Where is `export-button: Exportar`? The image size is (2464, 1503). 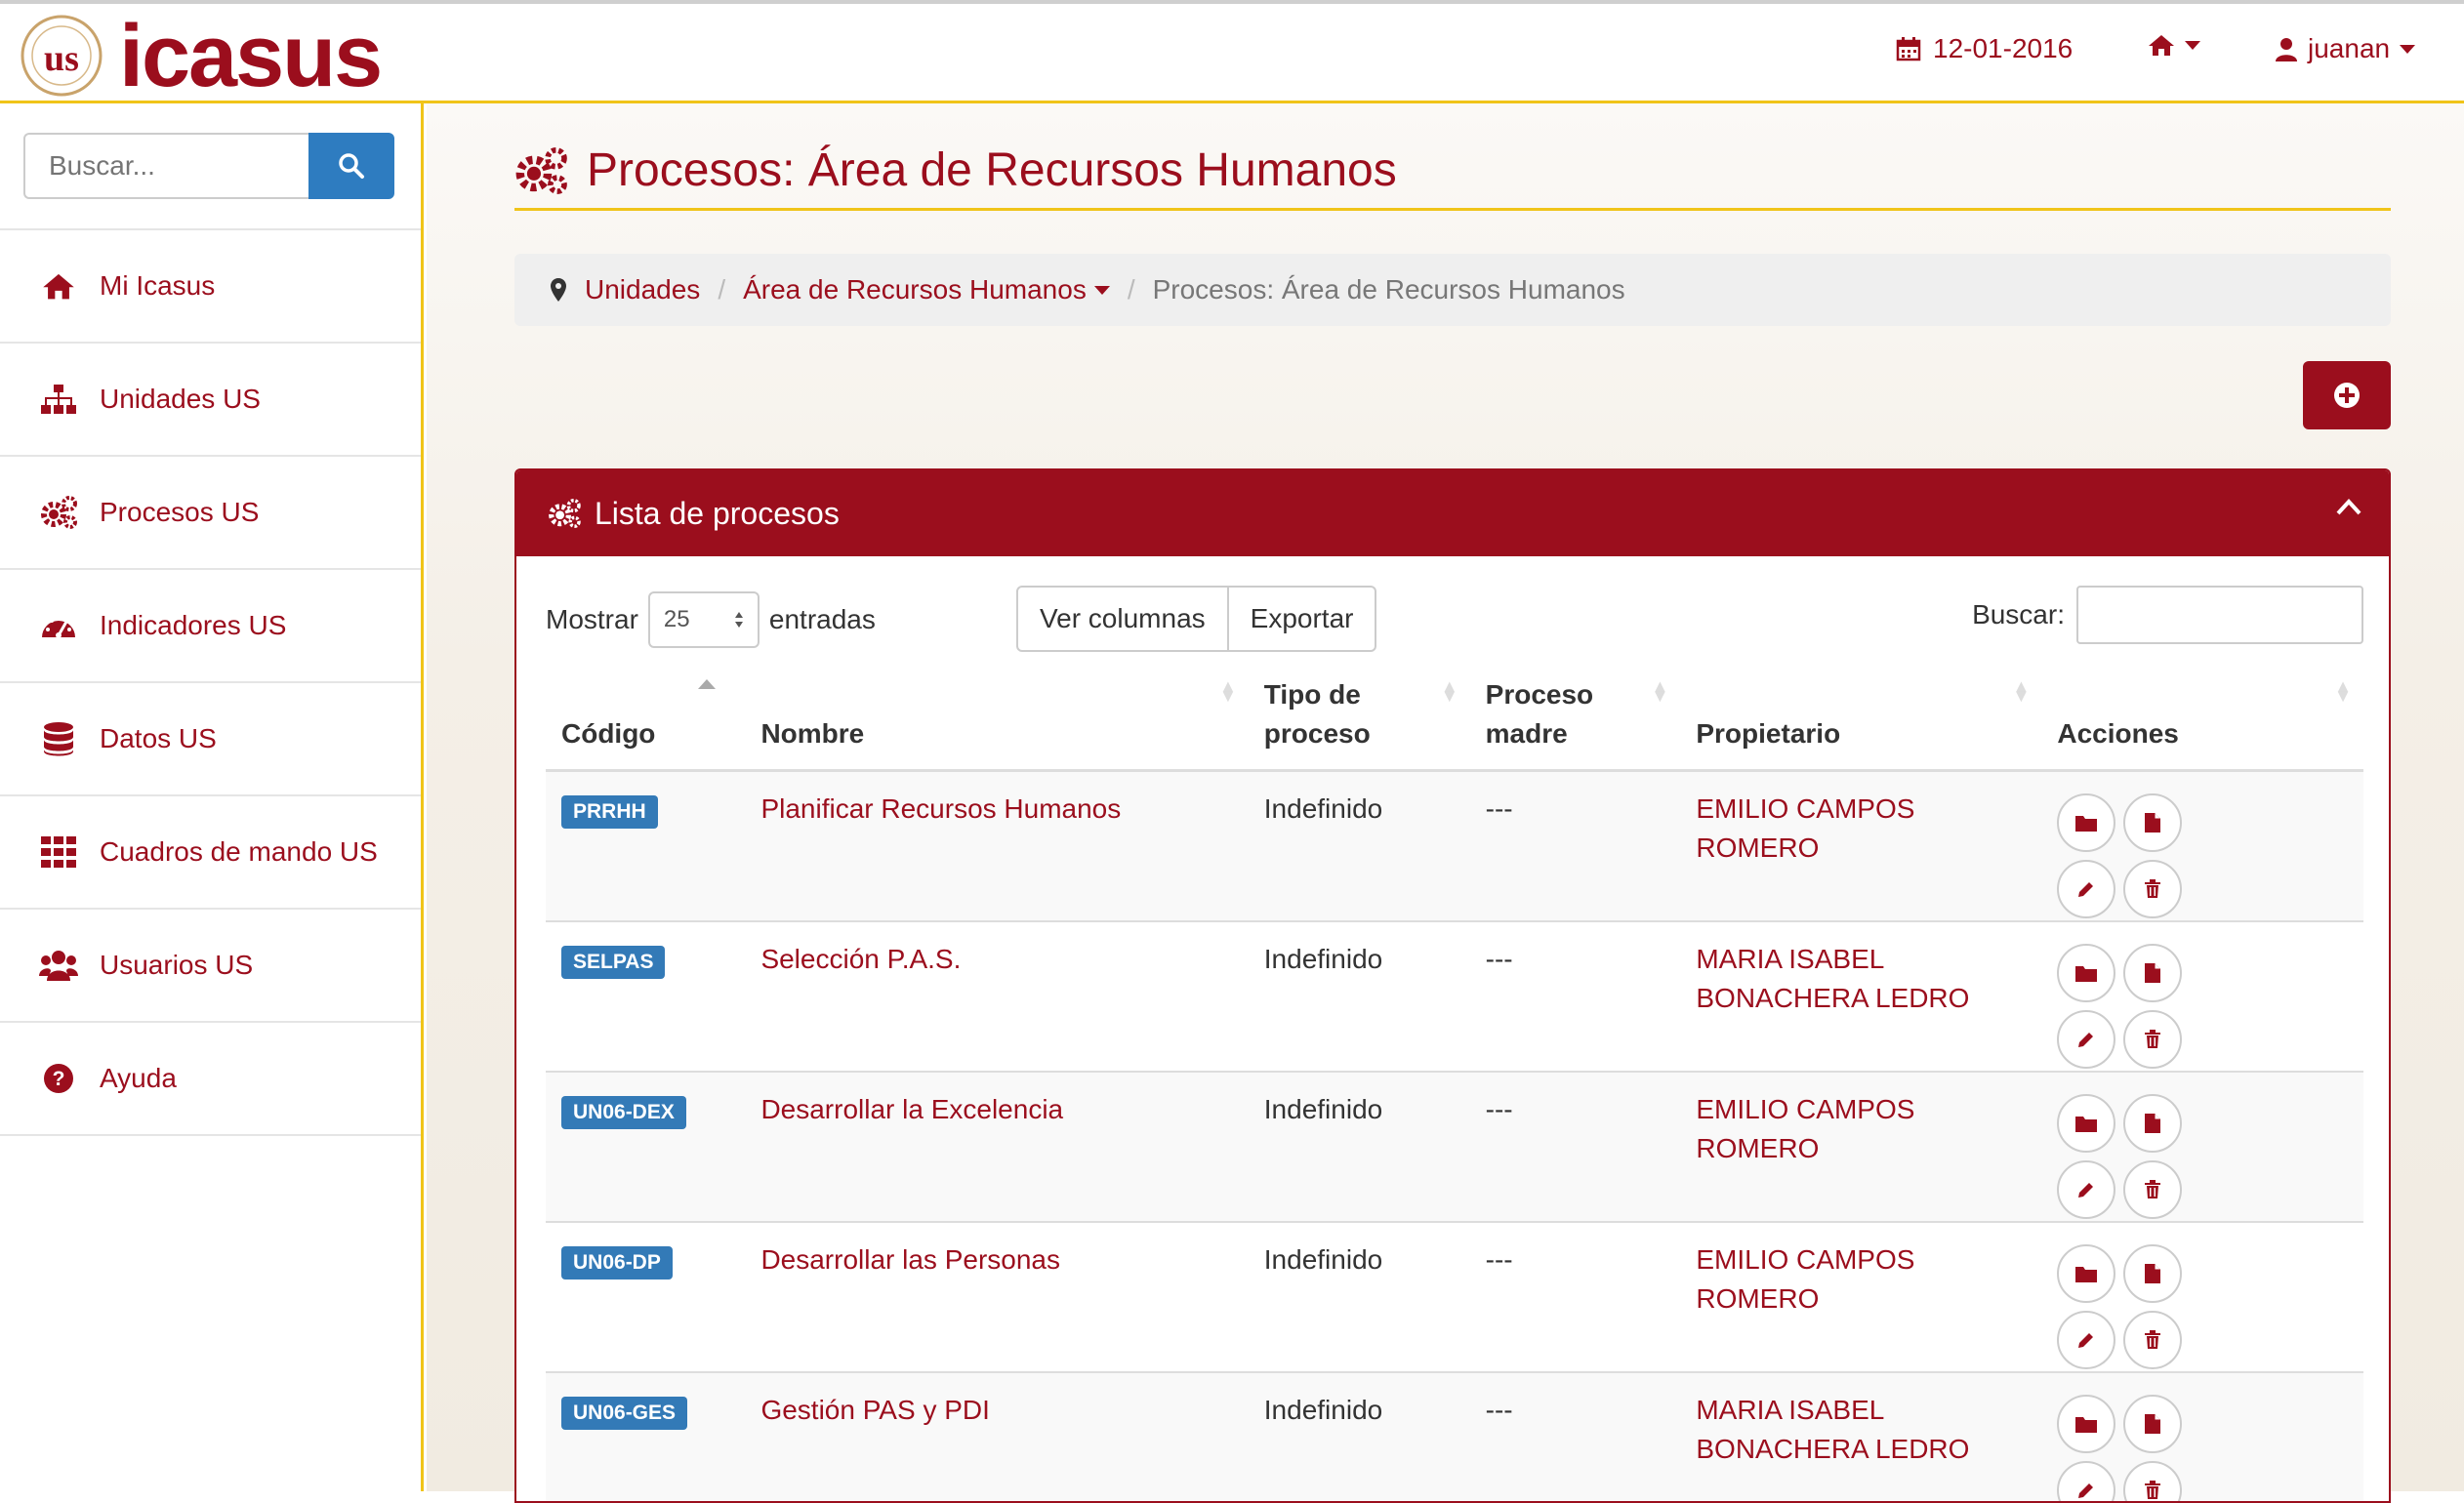 export-button: Exportar is located at coordinates (1303, 619).